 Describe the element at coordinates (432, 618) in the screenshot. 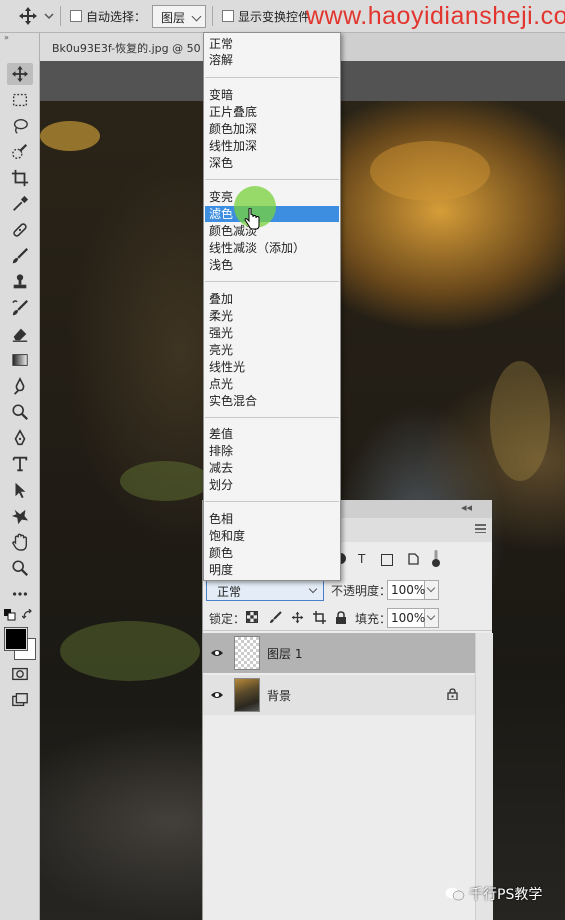

I see `fill-dropdown` at that location.